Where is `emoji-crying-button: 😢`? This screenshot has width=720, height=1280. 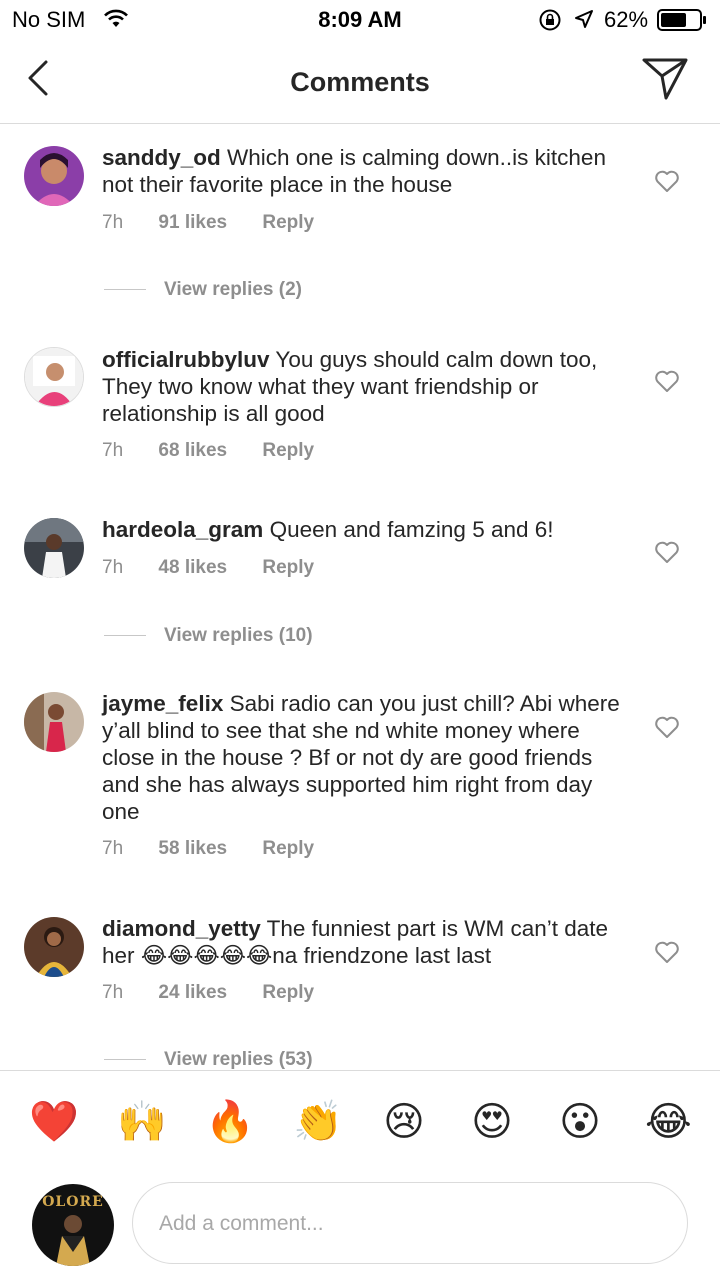 emoji-crying-button: 😢 is located at coordinates (404, 1122).